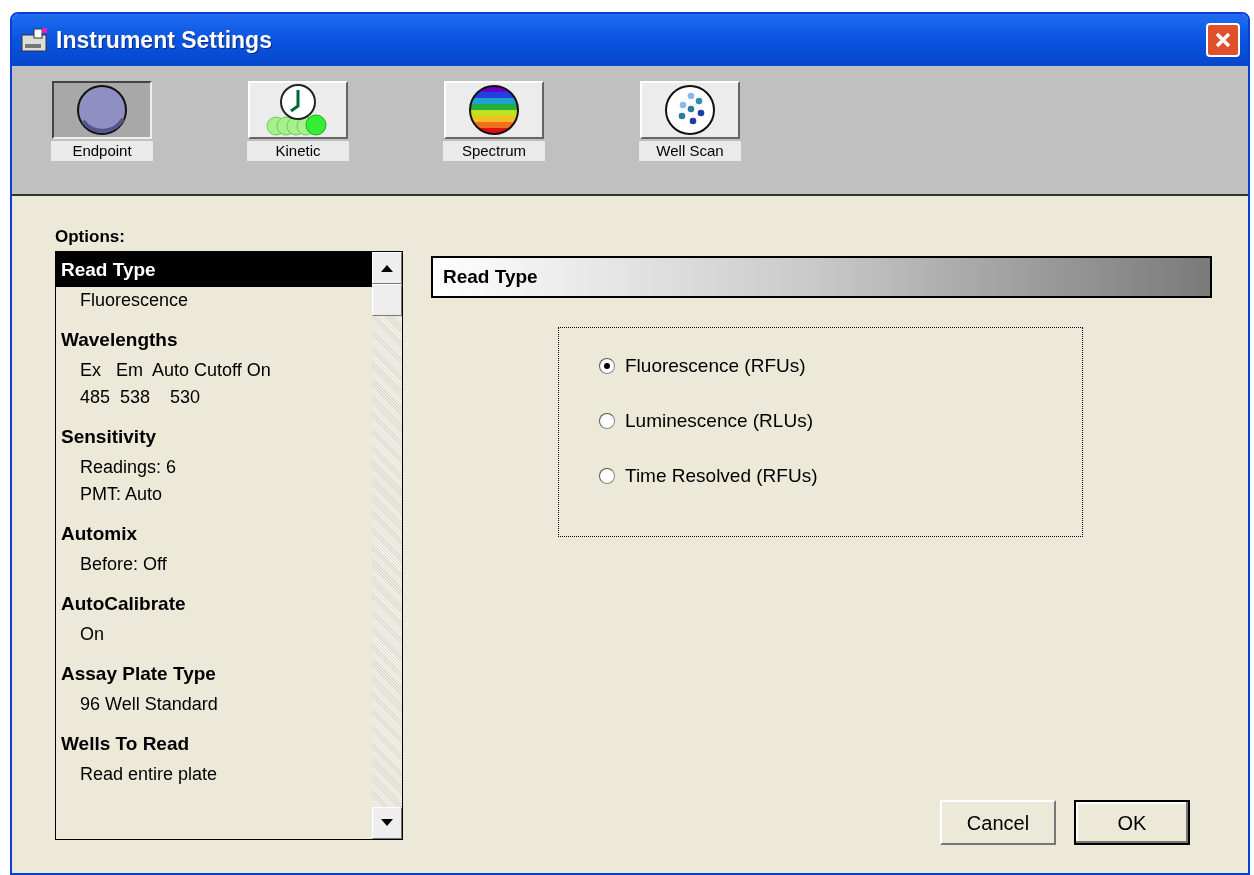 This screenshot has height=875, width=1254. What do you see at coordinates (214, 673) in the screenshot?
I see `option-heading: Assay Plate Type` at bounding box center [214, 673].